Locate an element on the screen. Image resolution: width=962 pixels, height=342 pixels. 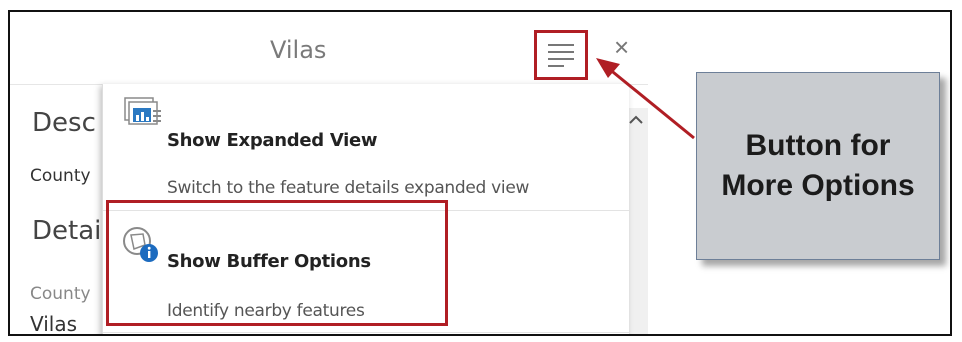
callout-line-1: Button for is located at coordinates (818, 145).